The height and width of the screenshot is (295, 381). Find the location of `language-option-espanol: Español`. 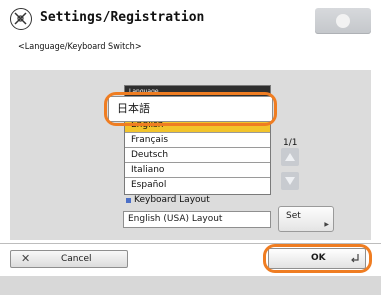

language-option-espanol: Español is located at coordinates (197, 185).